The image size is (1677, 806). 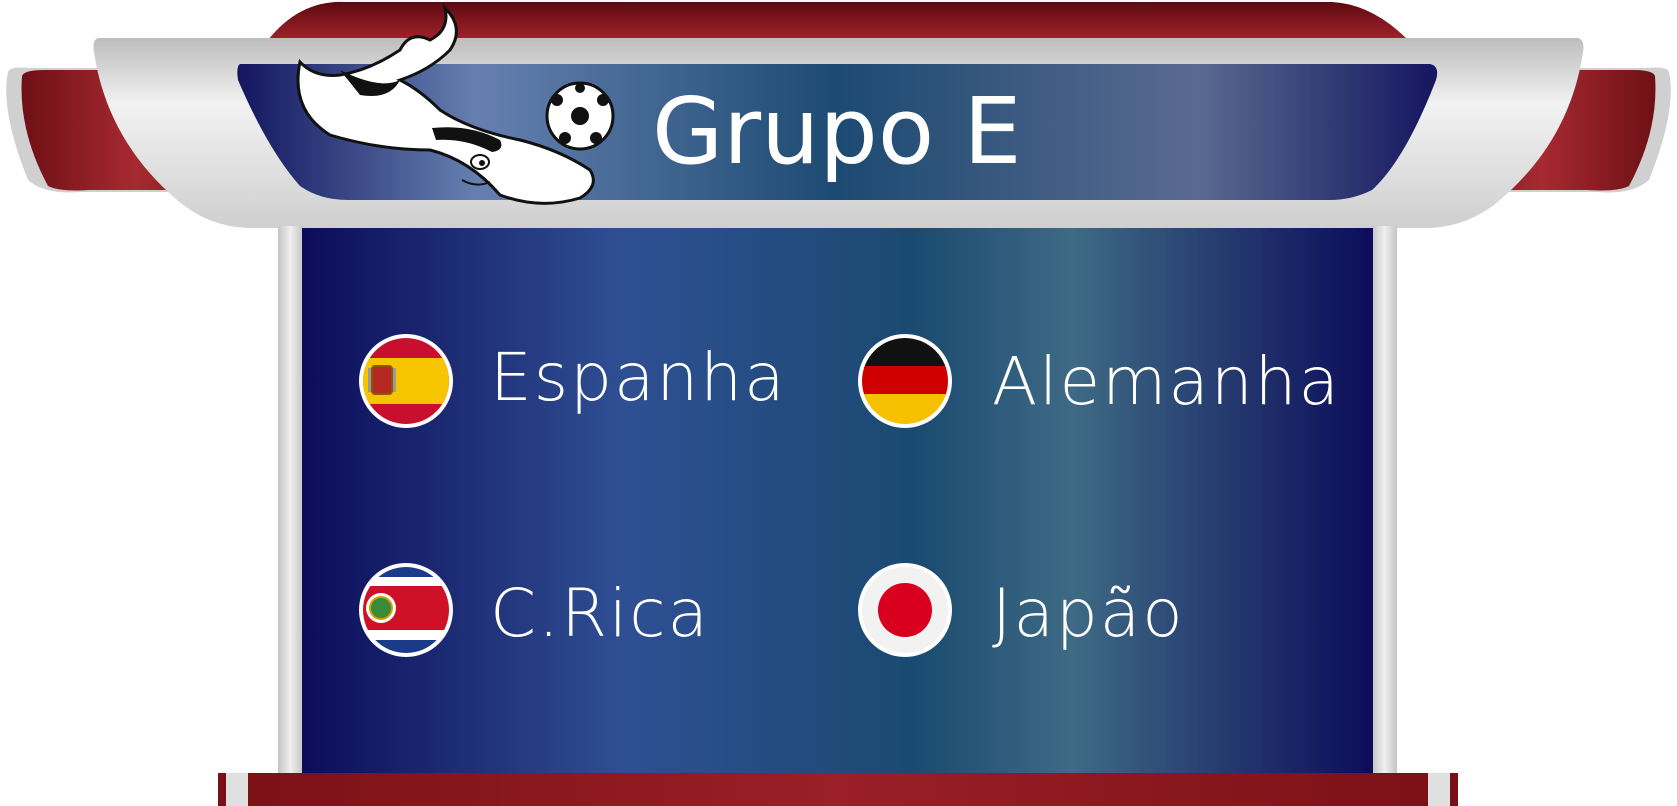 What do you see at coordinates (905, 381) in the screenshot?
I see `germany-flag-icon` at bounding box center [905, 381].